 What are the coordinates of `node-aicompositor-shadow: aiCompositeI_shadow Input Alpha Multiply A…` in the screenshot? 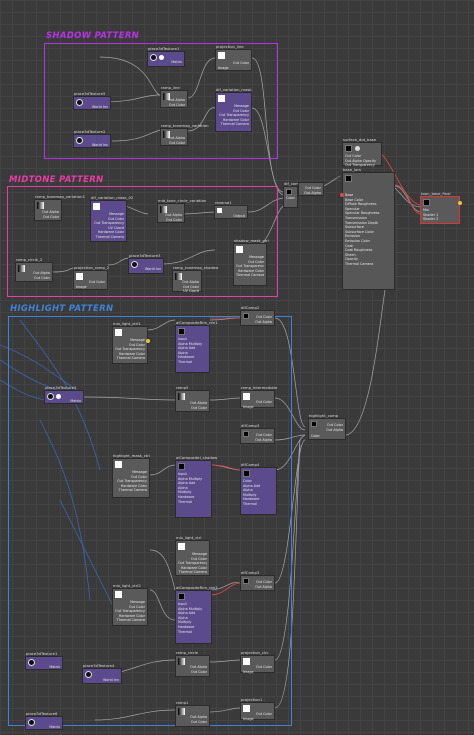 It's located at (196, 486).